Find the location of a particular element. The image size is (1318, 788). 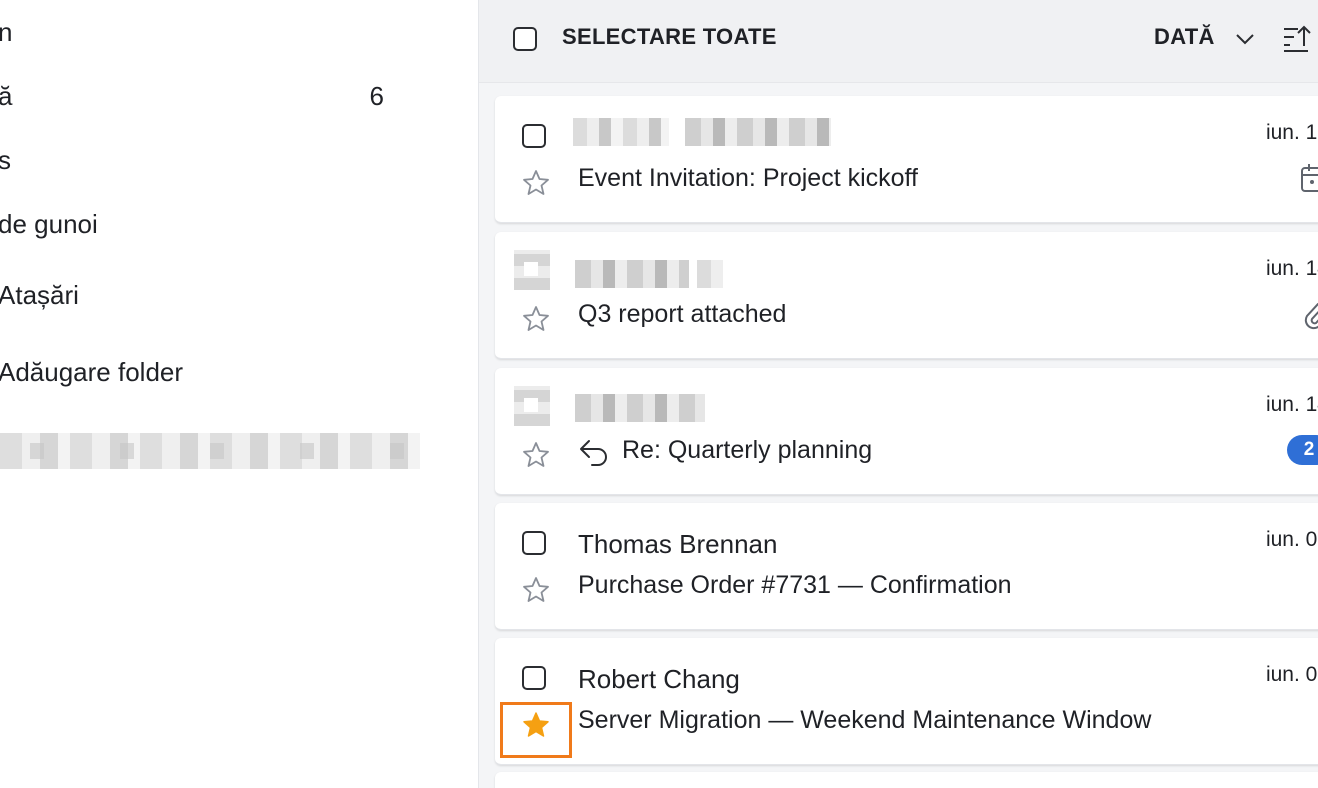

select-all-checkbox is located at coordinates (525, 39).